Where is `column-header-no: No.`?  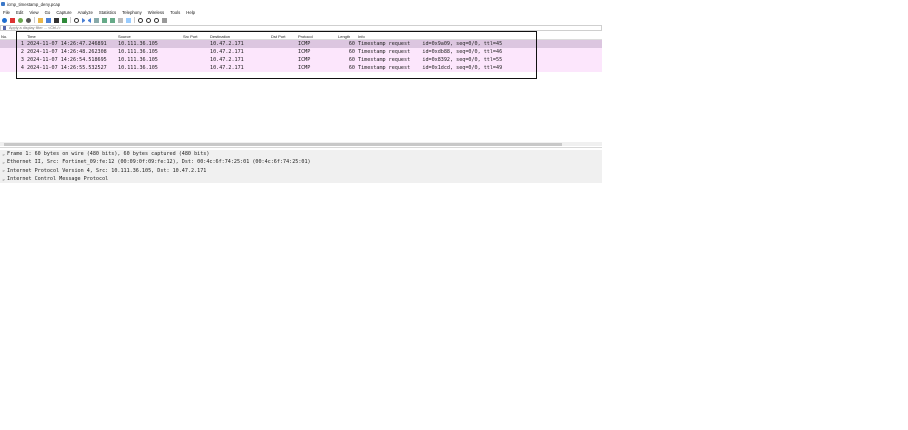 column-header-no: No. is located at coordinates (4, 36).